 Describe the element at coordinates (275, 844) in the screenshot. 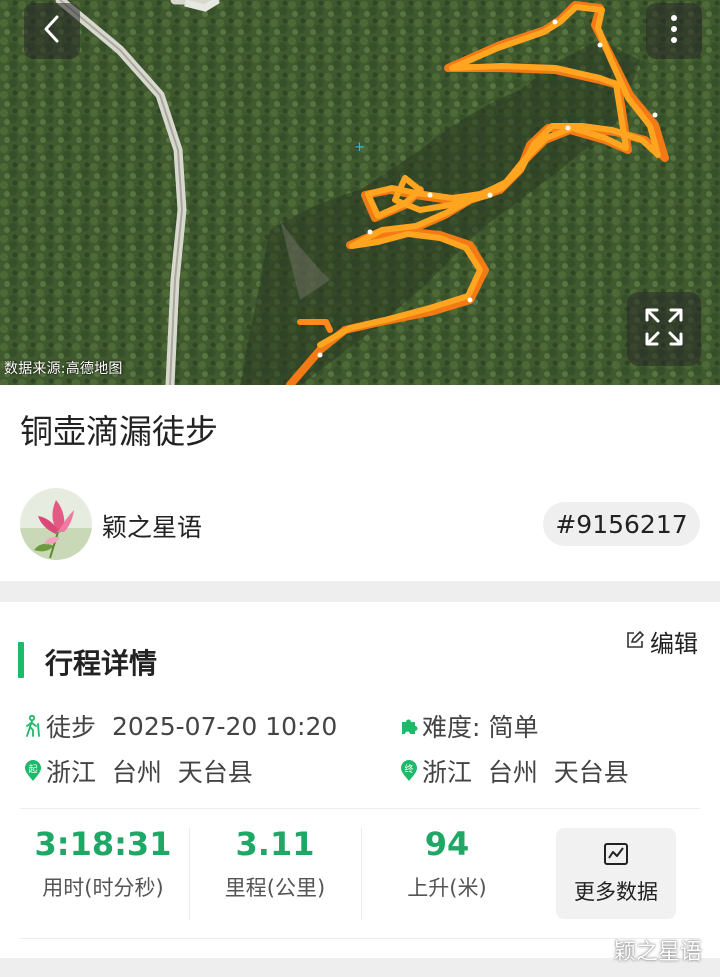

I see `stat-value: 3.11` at that location.